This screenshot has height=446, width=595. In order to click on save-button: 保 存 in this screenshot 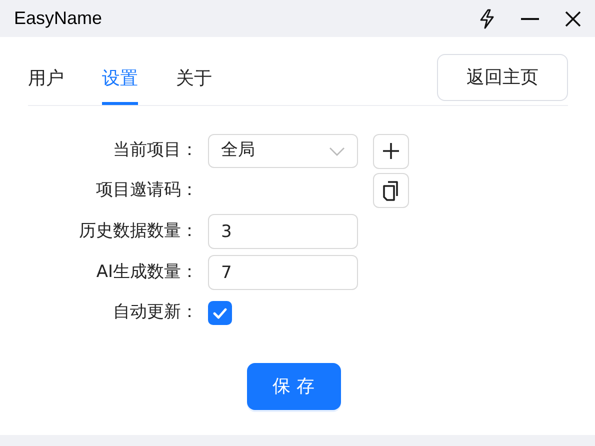, I will do `click(293, 386)`.